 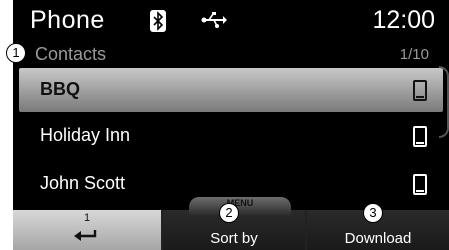 I want to click on list-header: Contacts 1/10, so click(x=231, y=55).